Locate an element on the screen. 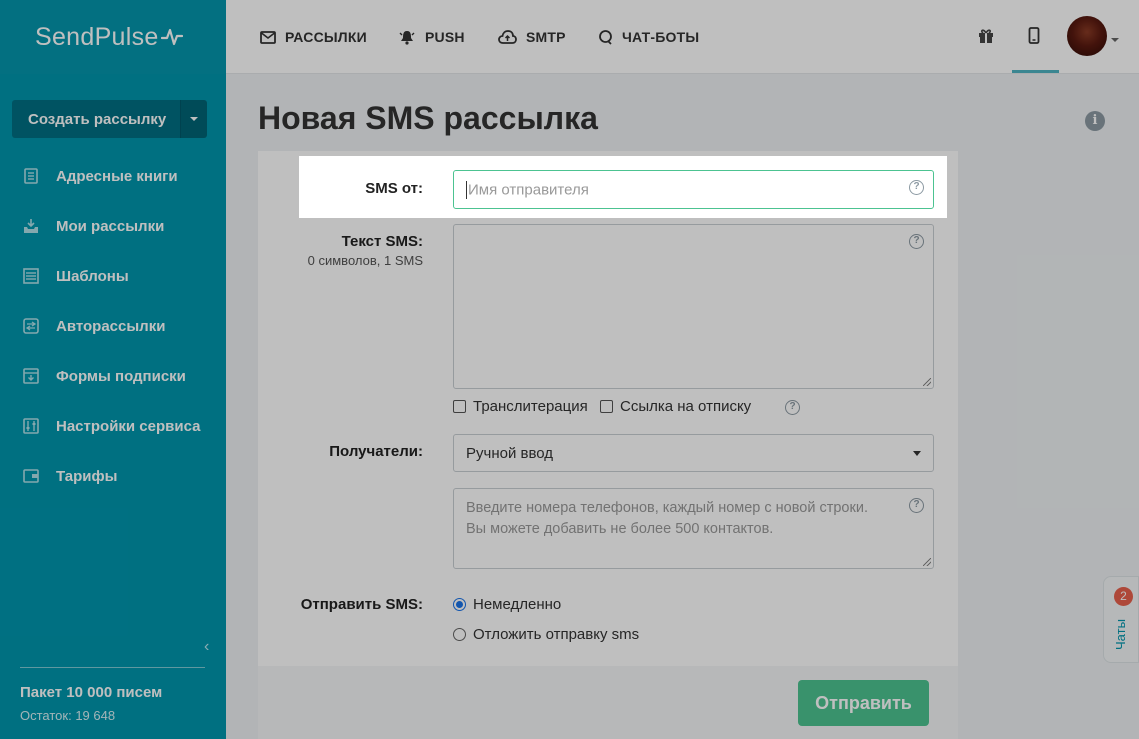  mobile-icon is located at coordinates (1034, 36).